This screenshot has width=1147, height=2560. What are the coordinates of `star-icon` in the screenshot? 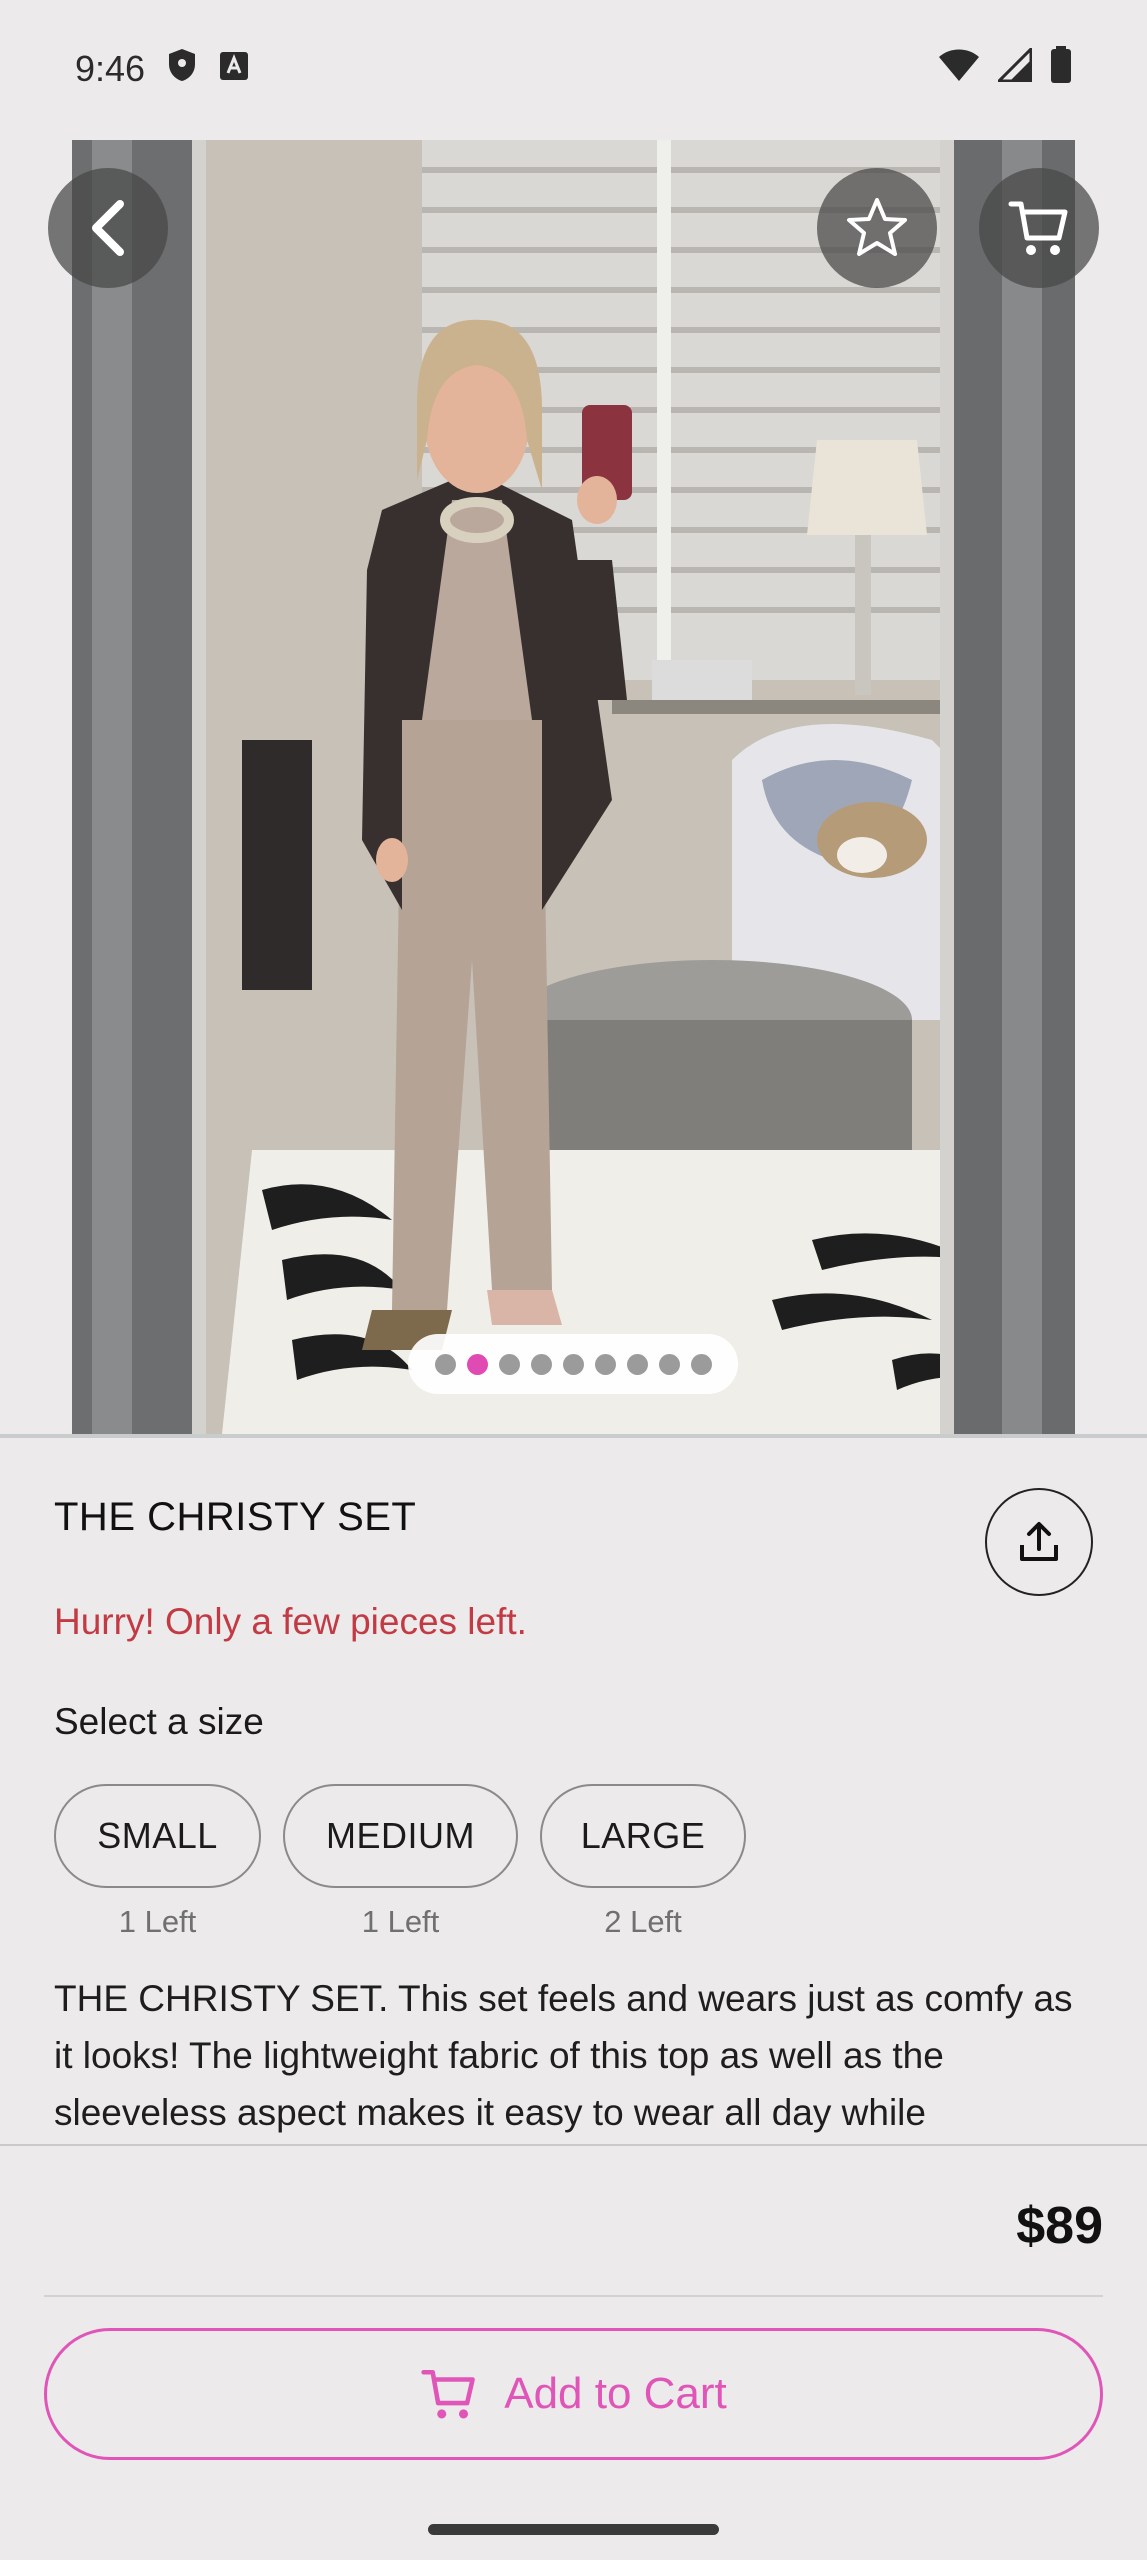 It's located at (877, 227).